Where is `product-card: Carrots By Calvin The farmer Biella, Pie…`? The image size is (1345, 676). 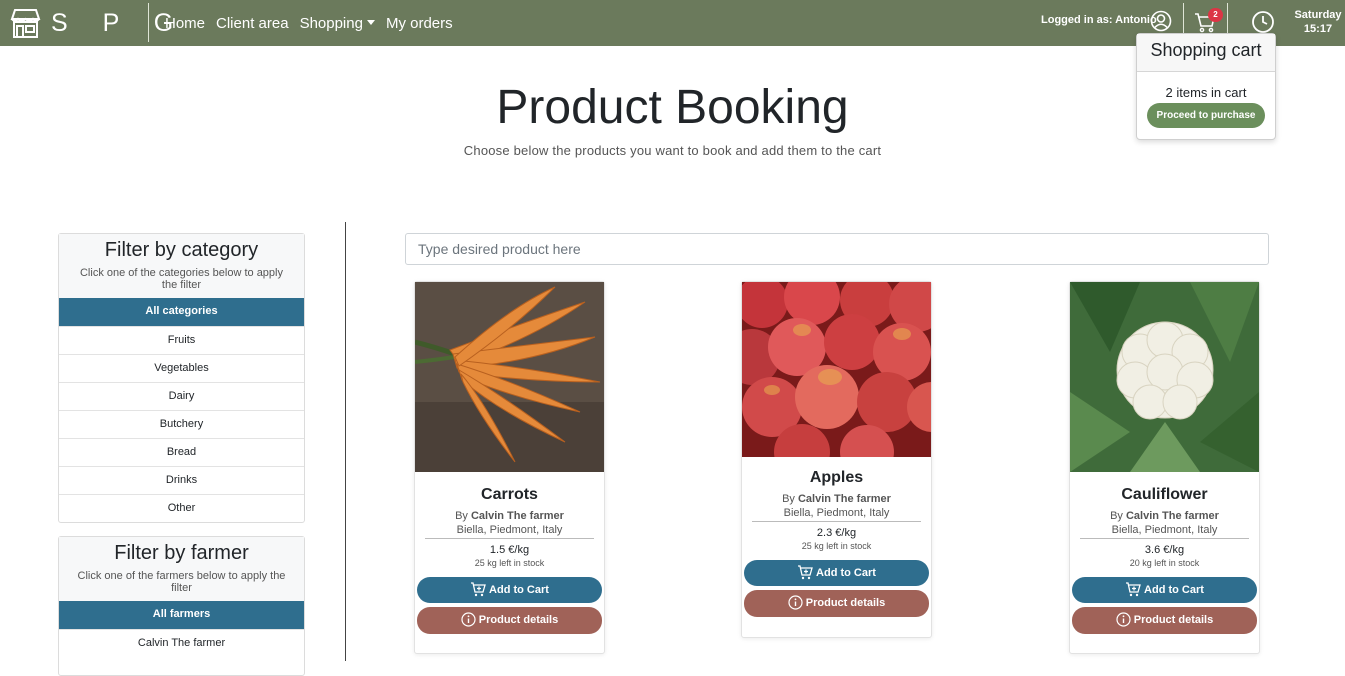
product-card: Carrots By Calvin The farmer Biella, Pie… is located at coordinates (509, 467).